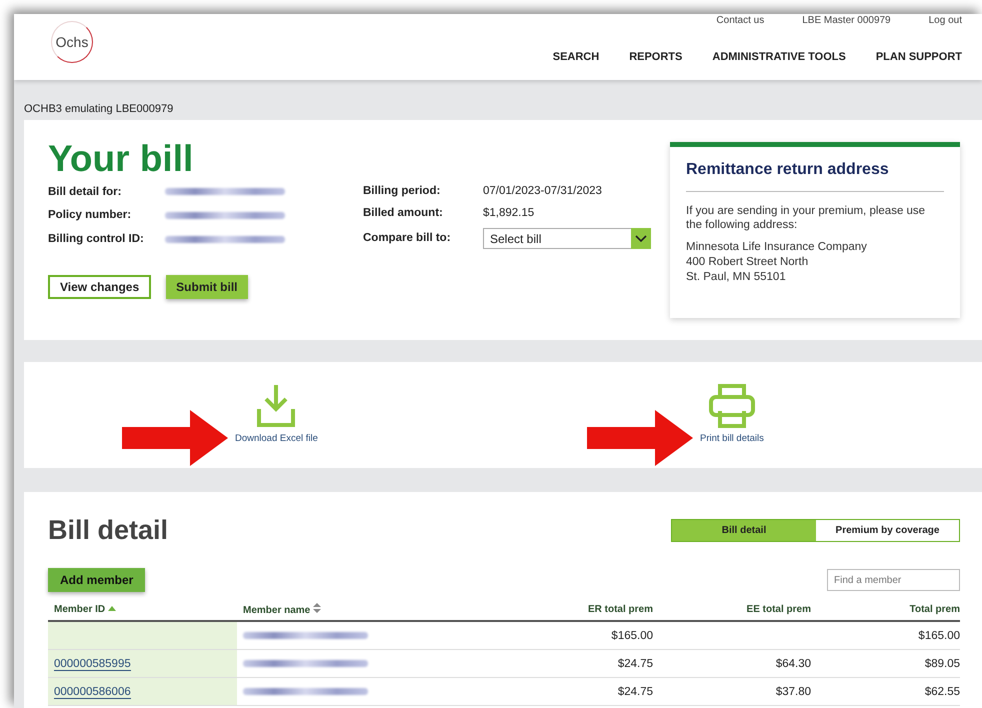  What do you see at coordinates (407, 238) in the screenshot?
I see `field-label: Compare bill to:` at bounding box center [407, 238].